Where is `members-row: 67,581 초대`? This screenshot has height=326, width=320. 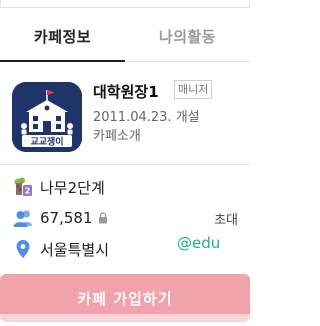
members-row: 67,581 초대 is located at coordinates (125, 218).